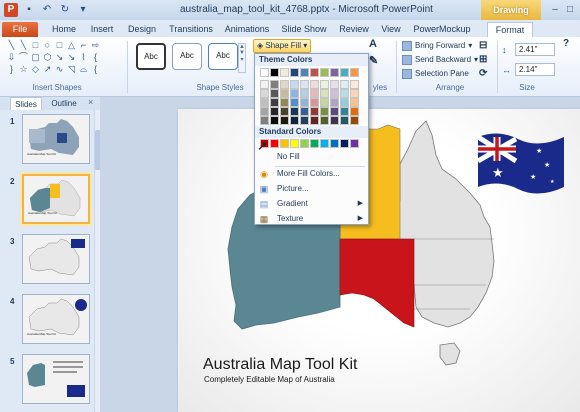 This screenshot has width=580, height=412. I want to click on undo-icon: ↶, so click(47, 10).